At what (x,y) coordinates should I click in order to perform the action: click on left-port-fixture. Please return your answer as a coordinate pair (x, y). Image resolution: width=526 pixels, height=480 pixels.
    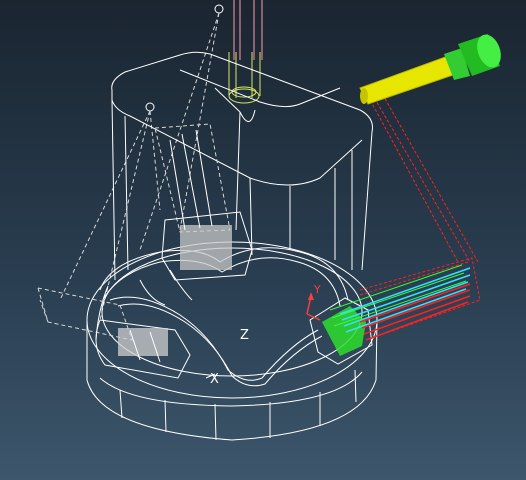
    Looking at the image, I should click on (114, 333).